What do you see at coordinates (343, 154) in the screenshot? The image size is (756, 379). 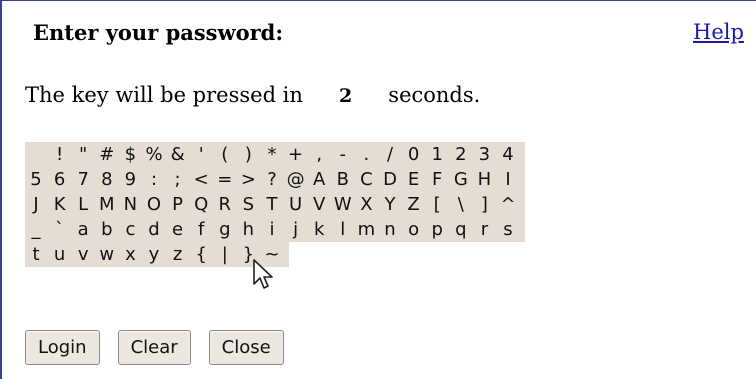 I see `key-minus: -` at bounding box center [343, 154].